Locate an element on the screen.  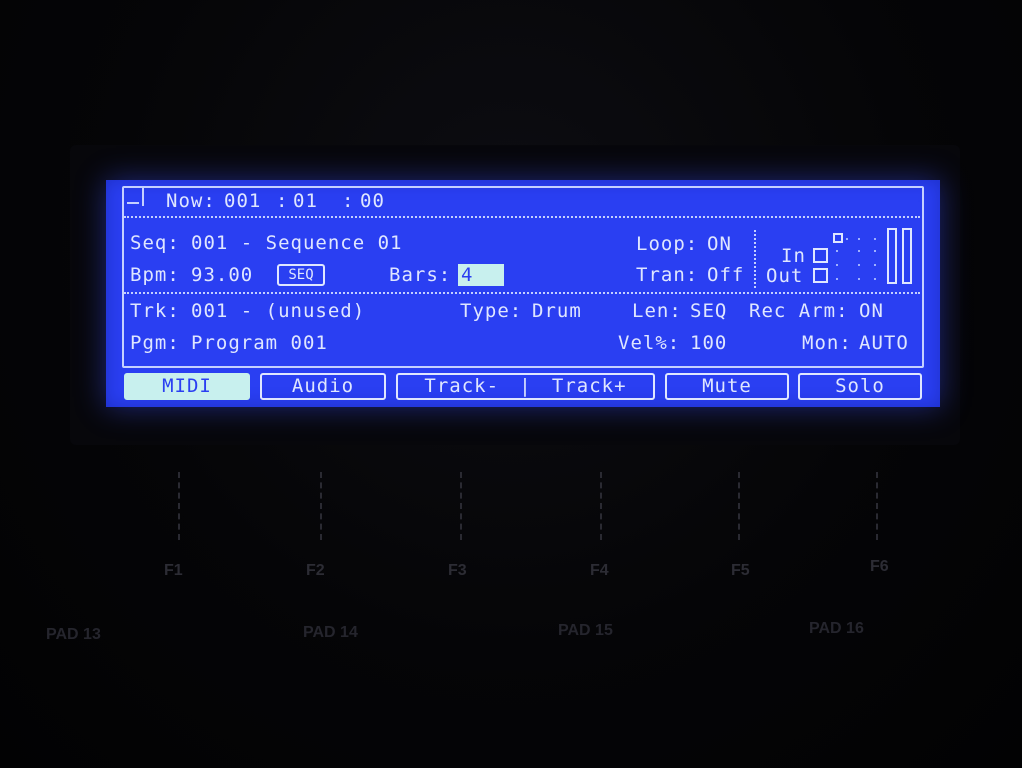
loop-value: ON is located at coordinates (719, 244).